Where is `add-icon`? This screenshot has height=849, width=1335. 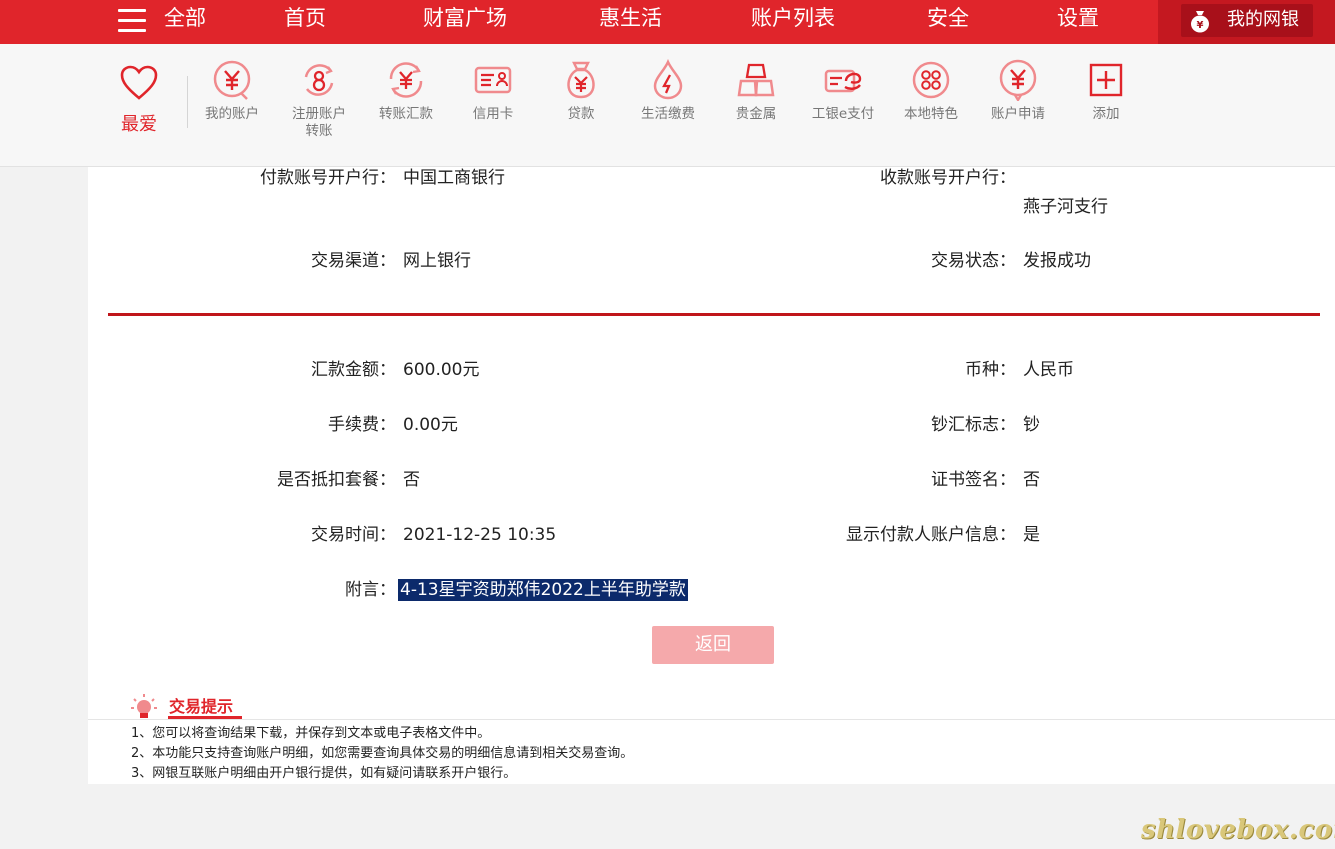 add-icon is located at coordinates (1106, 80).